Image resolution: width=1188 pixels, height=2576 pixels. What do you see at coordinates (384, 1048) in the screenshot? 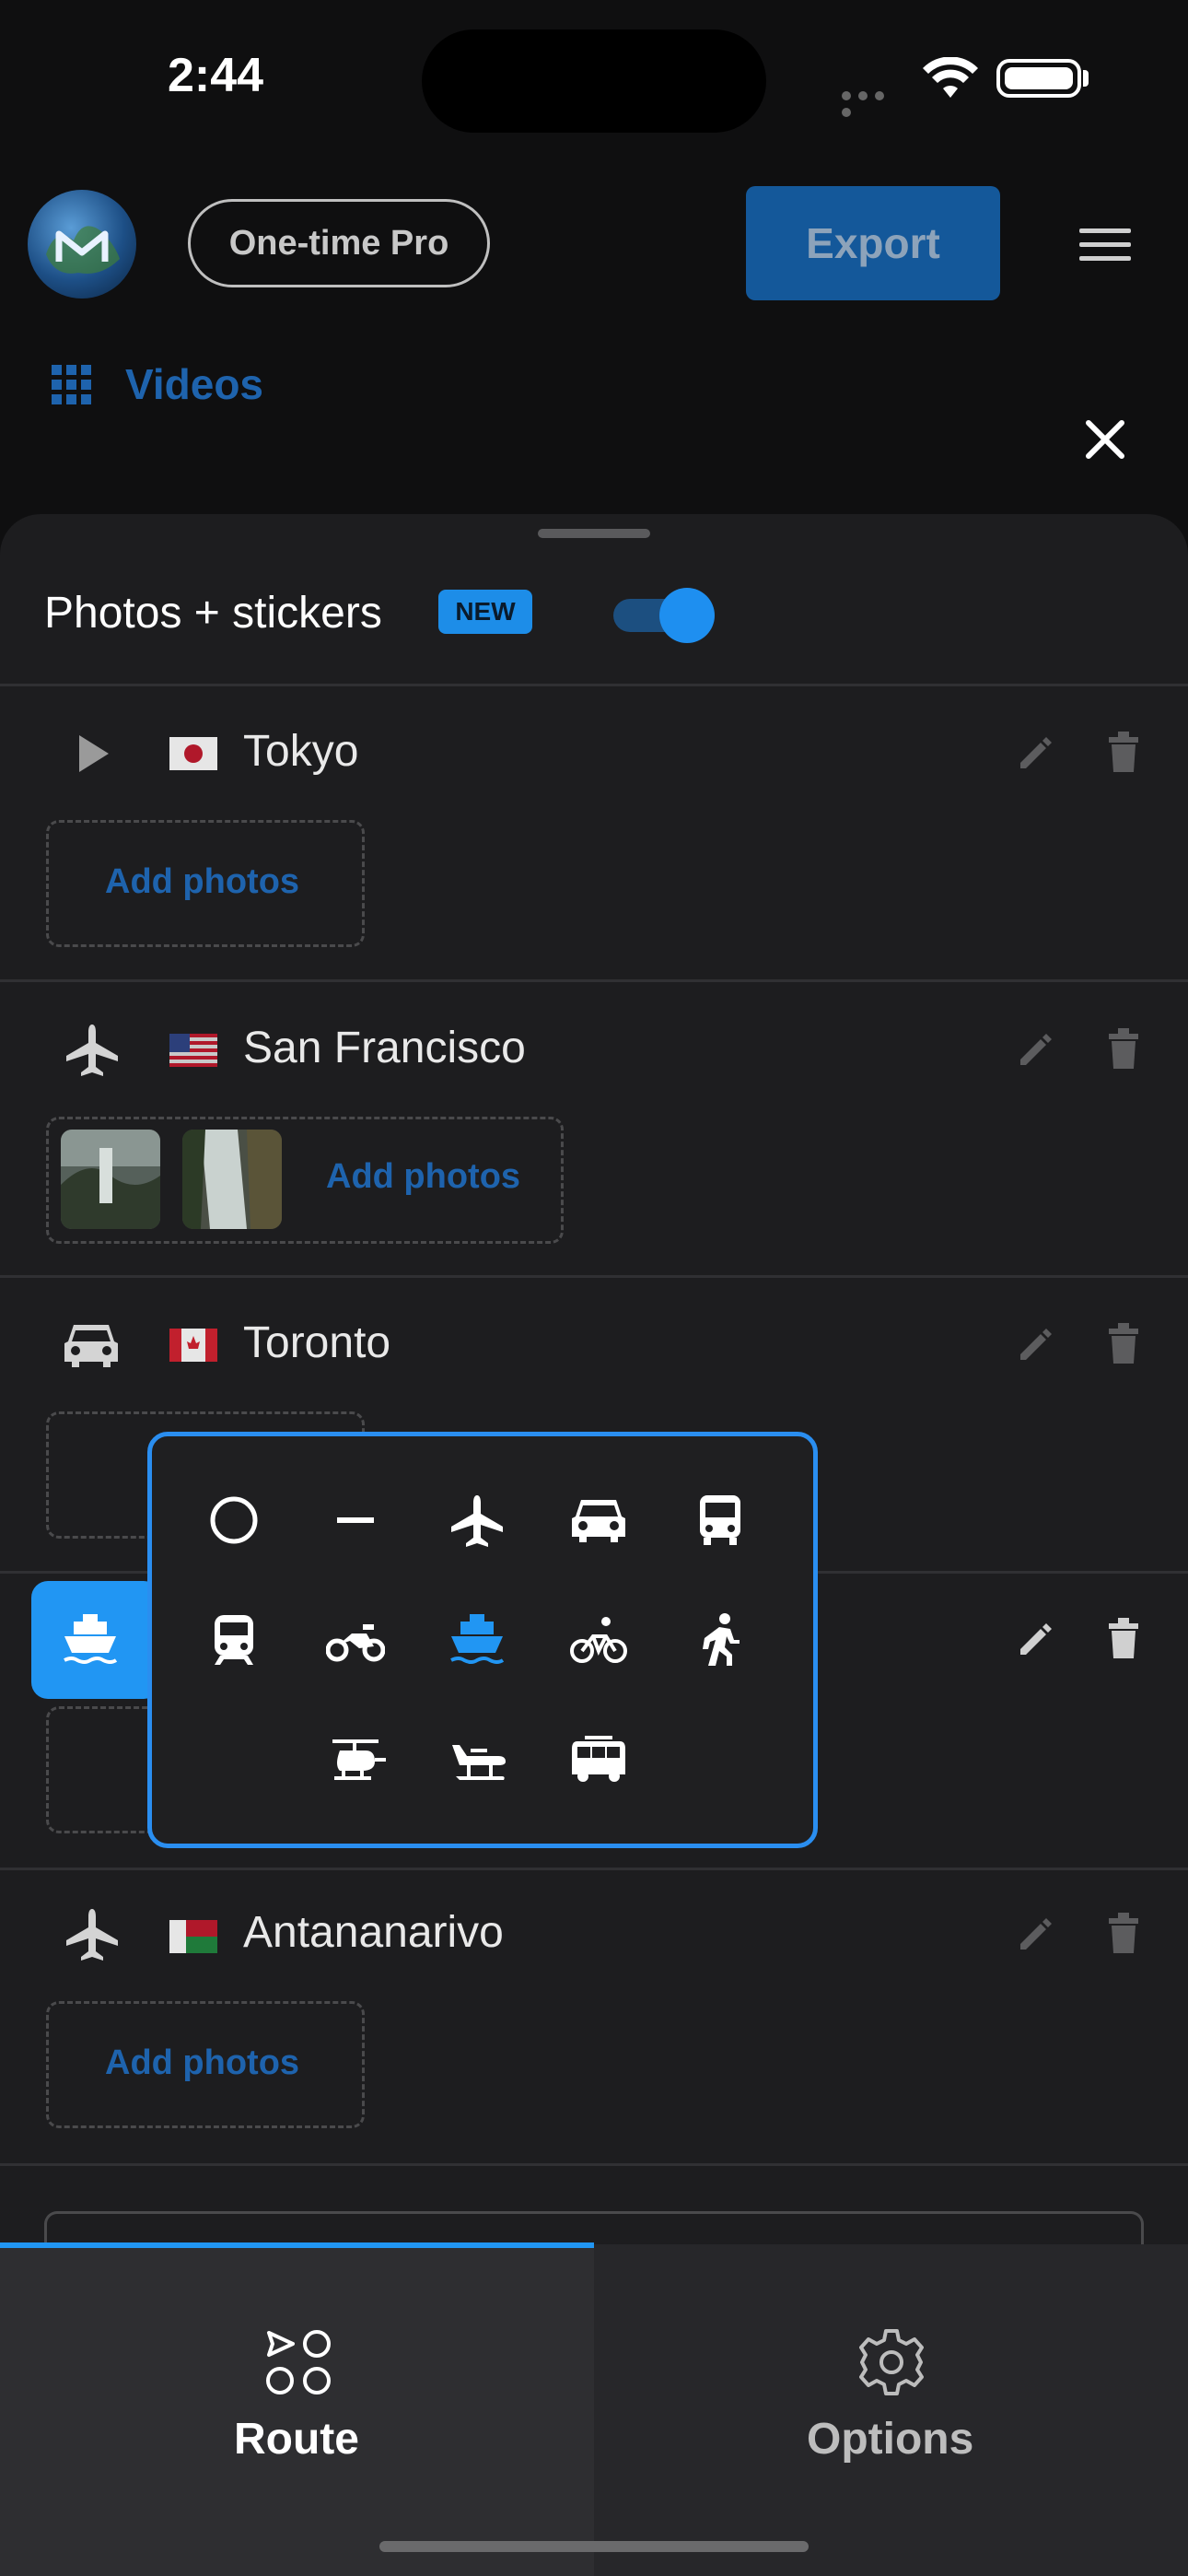
I see `city-name: San Francisco` at bounding box center [384, 1048].